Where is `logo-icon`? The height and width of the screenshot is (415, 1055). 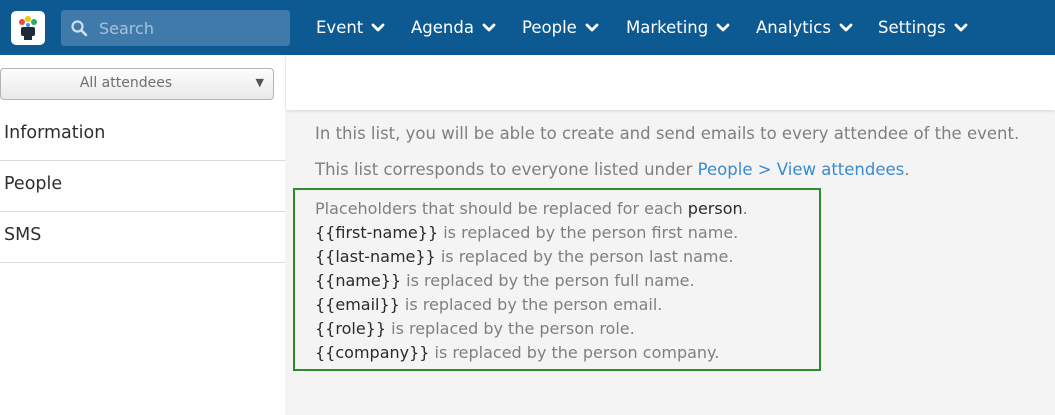
logo-icon is located at coordinates (28, 28).